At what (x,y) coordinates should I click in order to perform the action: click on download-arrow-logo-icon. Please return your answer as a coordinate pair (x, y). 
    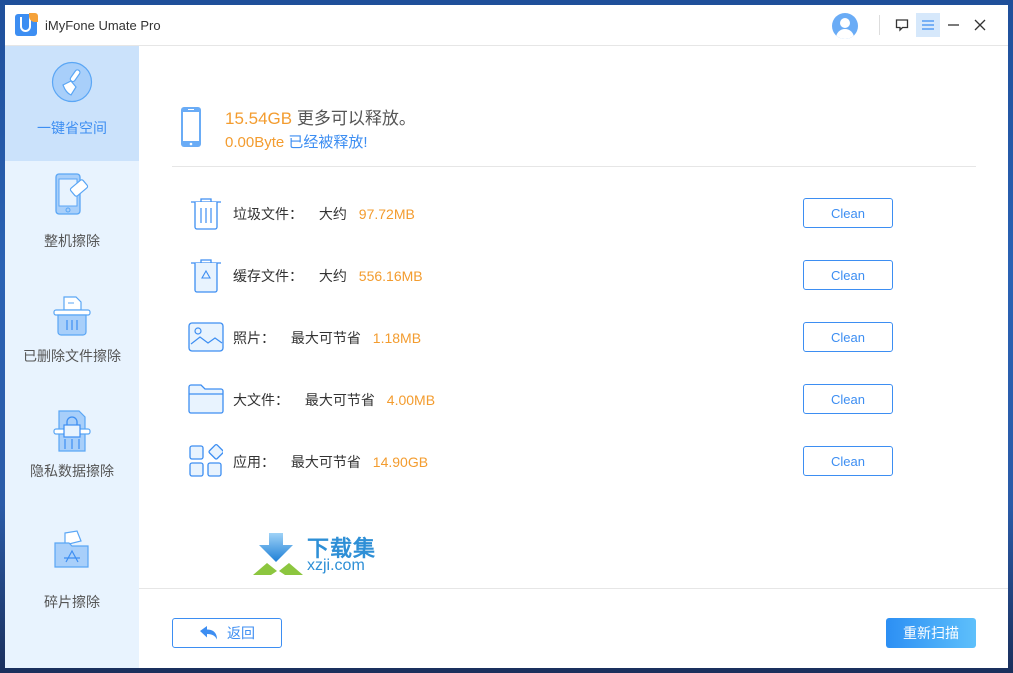
    Looking at the image, I should click on (278, 554).